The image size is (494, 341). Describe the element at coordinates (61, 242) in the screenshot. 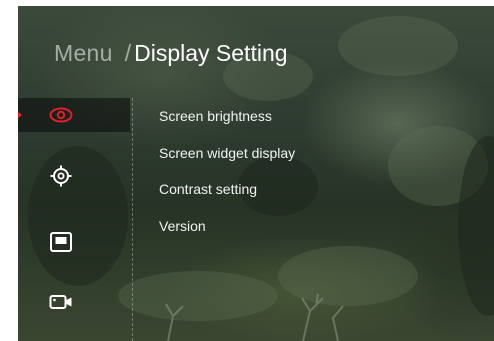

I see `screen-icon` at that location.